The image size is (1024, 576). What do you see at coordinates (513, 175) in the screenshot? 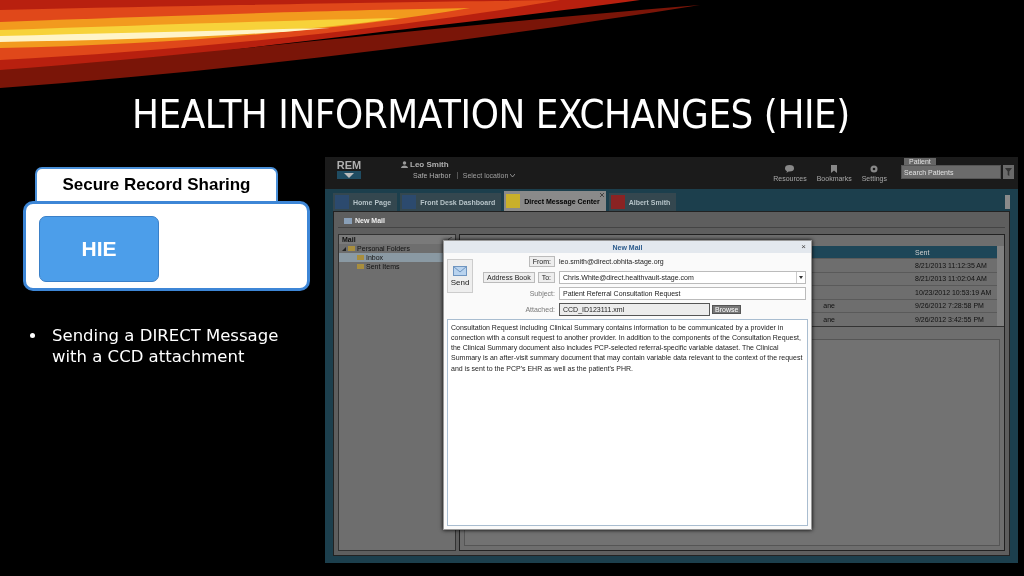
I see `chevron-down-icon` at bounding box center [513, 175].